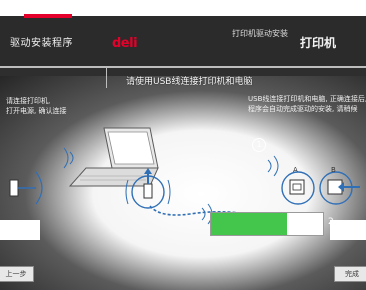  I want to click on left-connector-icon, so click(26, 188).